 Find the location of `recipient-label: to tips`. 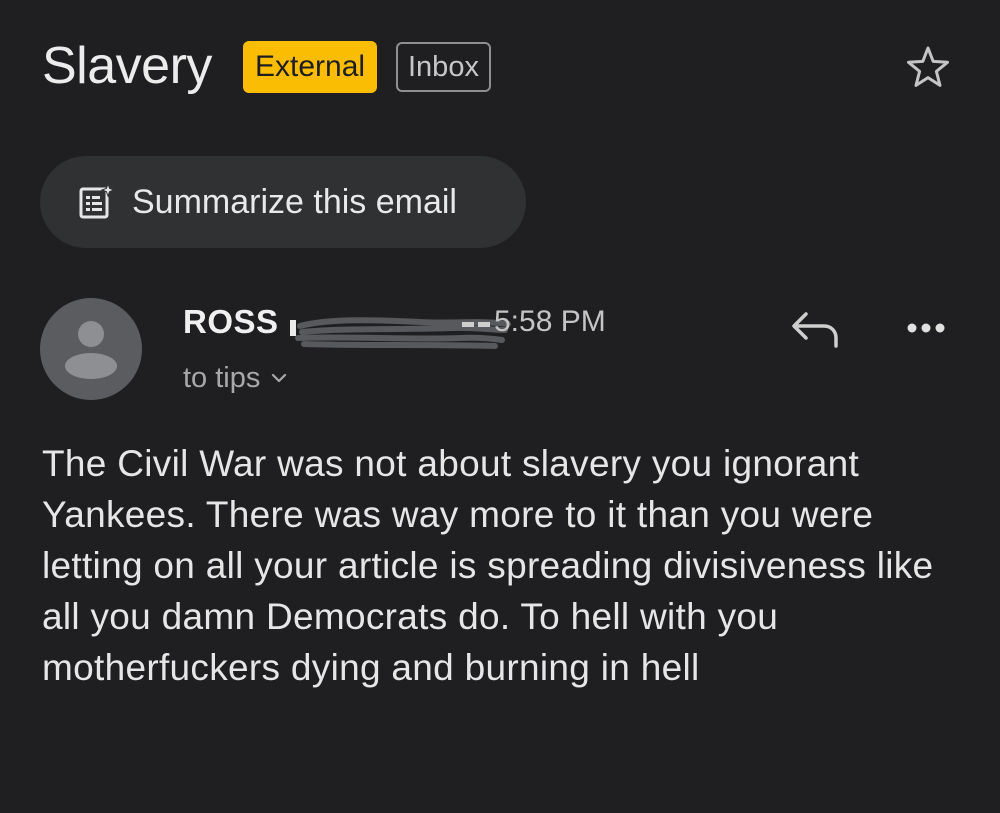

recipient-label: to tips is located at coordinates (222, 378).